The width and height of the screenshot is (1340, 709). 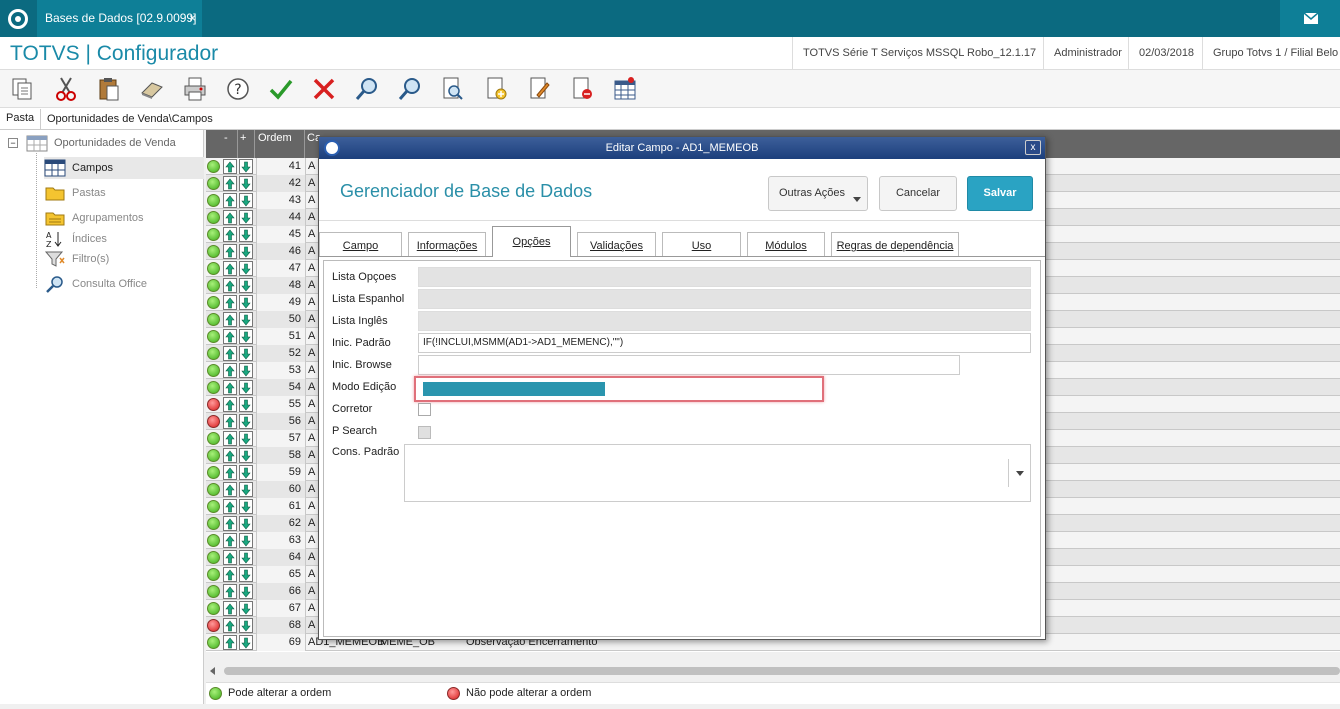 What do you see at coordinates (724, 343) in the screenshot?
I see `inic-padrao-input: IF(!INCLUI,MSMM(AD1->AD1_MEMENC),"")` at bounding box center [724, 343].